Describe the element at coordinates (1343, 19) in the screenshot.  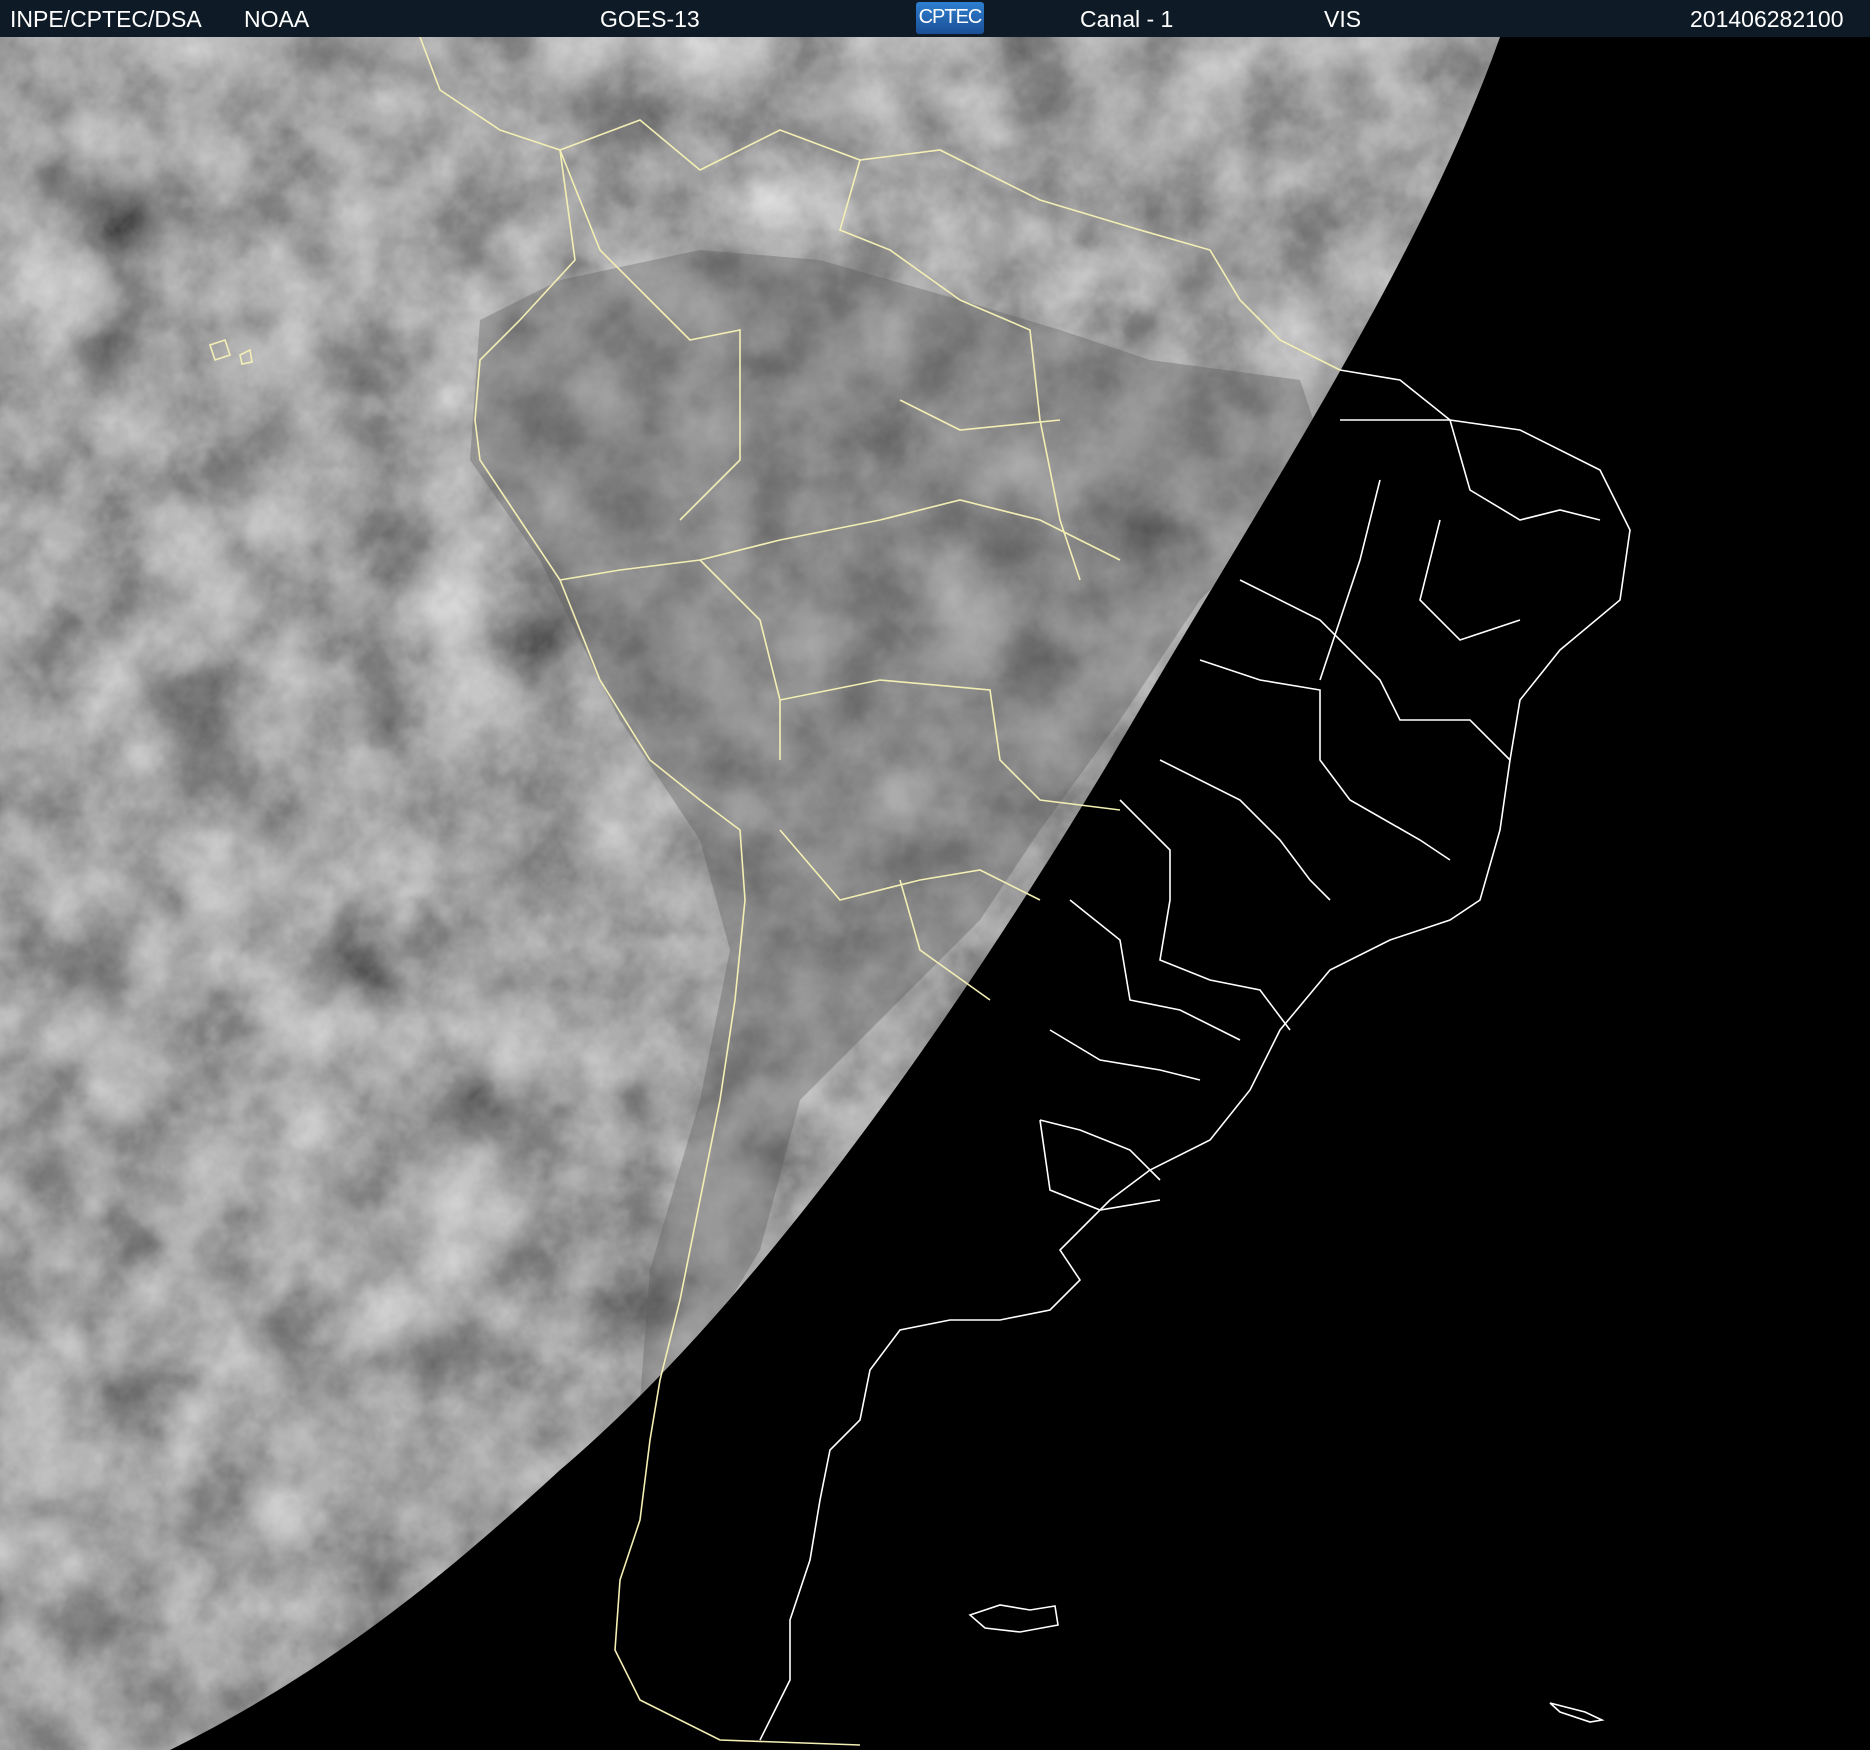
I see `band-label: VIS` at that location.